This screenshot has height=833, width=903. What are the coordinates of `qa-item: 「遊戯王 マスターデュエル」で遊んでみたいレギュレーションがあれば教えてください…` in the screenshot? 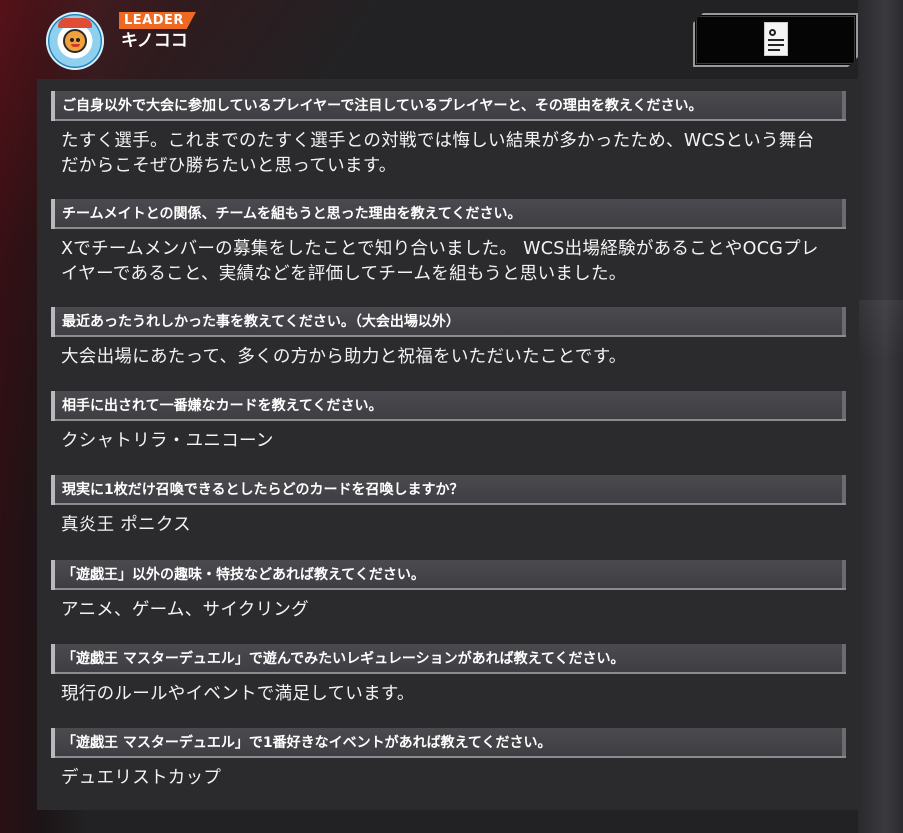 It's located at (448, 675).